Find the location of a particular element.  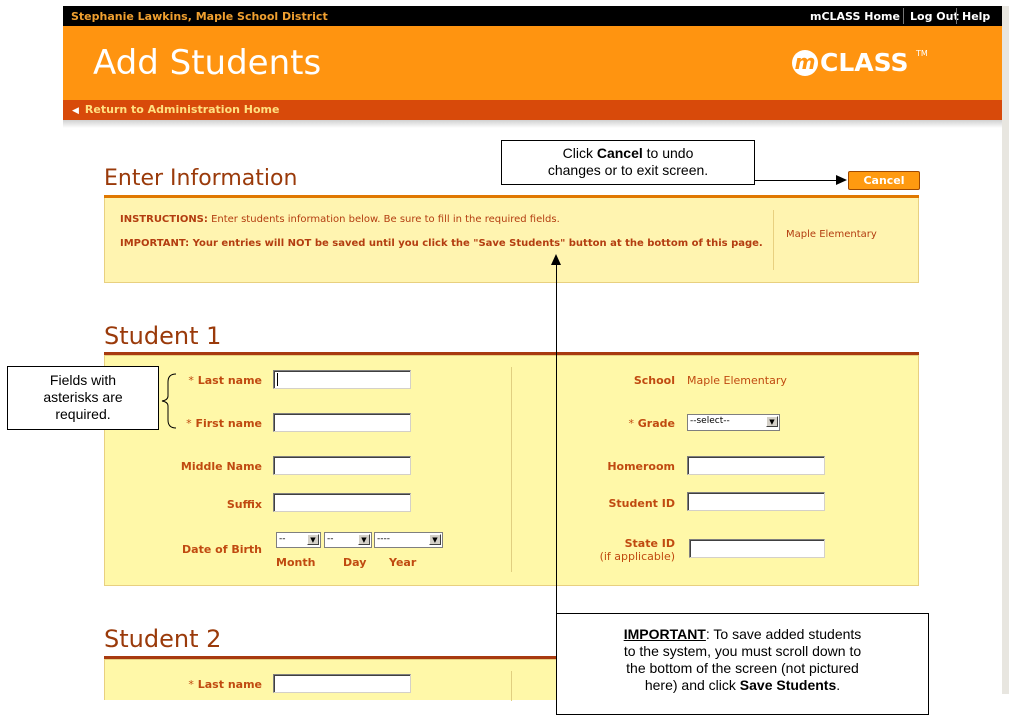

homeroom-label: Homeroom is located at coordinates (641, 466).